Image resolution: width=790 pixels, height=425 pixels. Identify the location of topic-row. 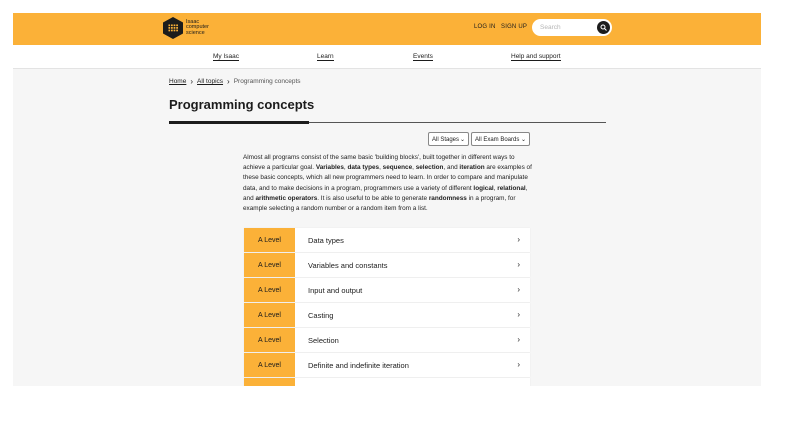
(387, 382).